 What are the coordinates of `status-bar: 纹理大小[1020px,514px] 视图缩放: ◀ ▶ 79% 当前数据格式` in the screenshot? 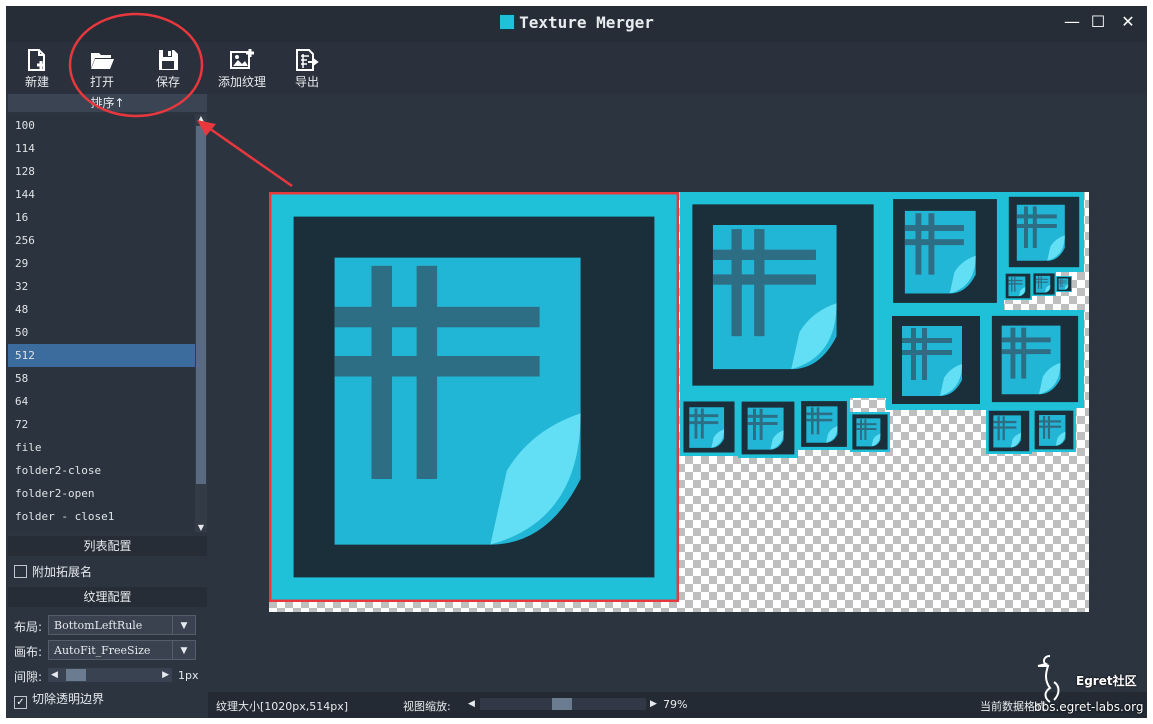 It's located at (677, 705).